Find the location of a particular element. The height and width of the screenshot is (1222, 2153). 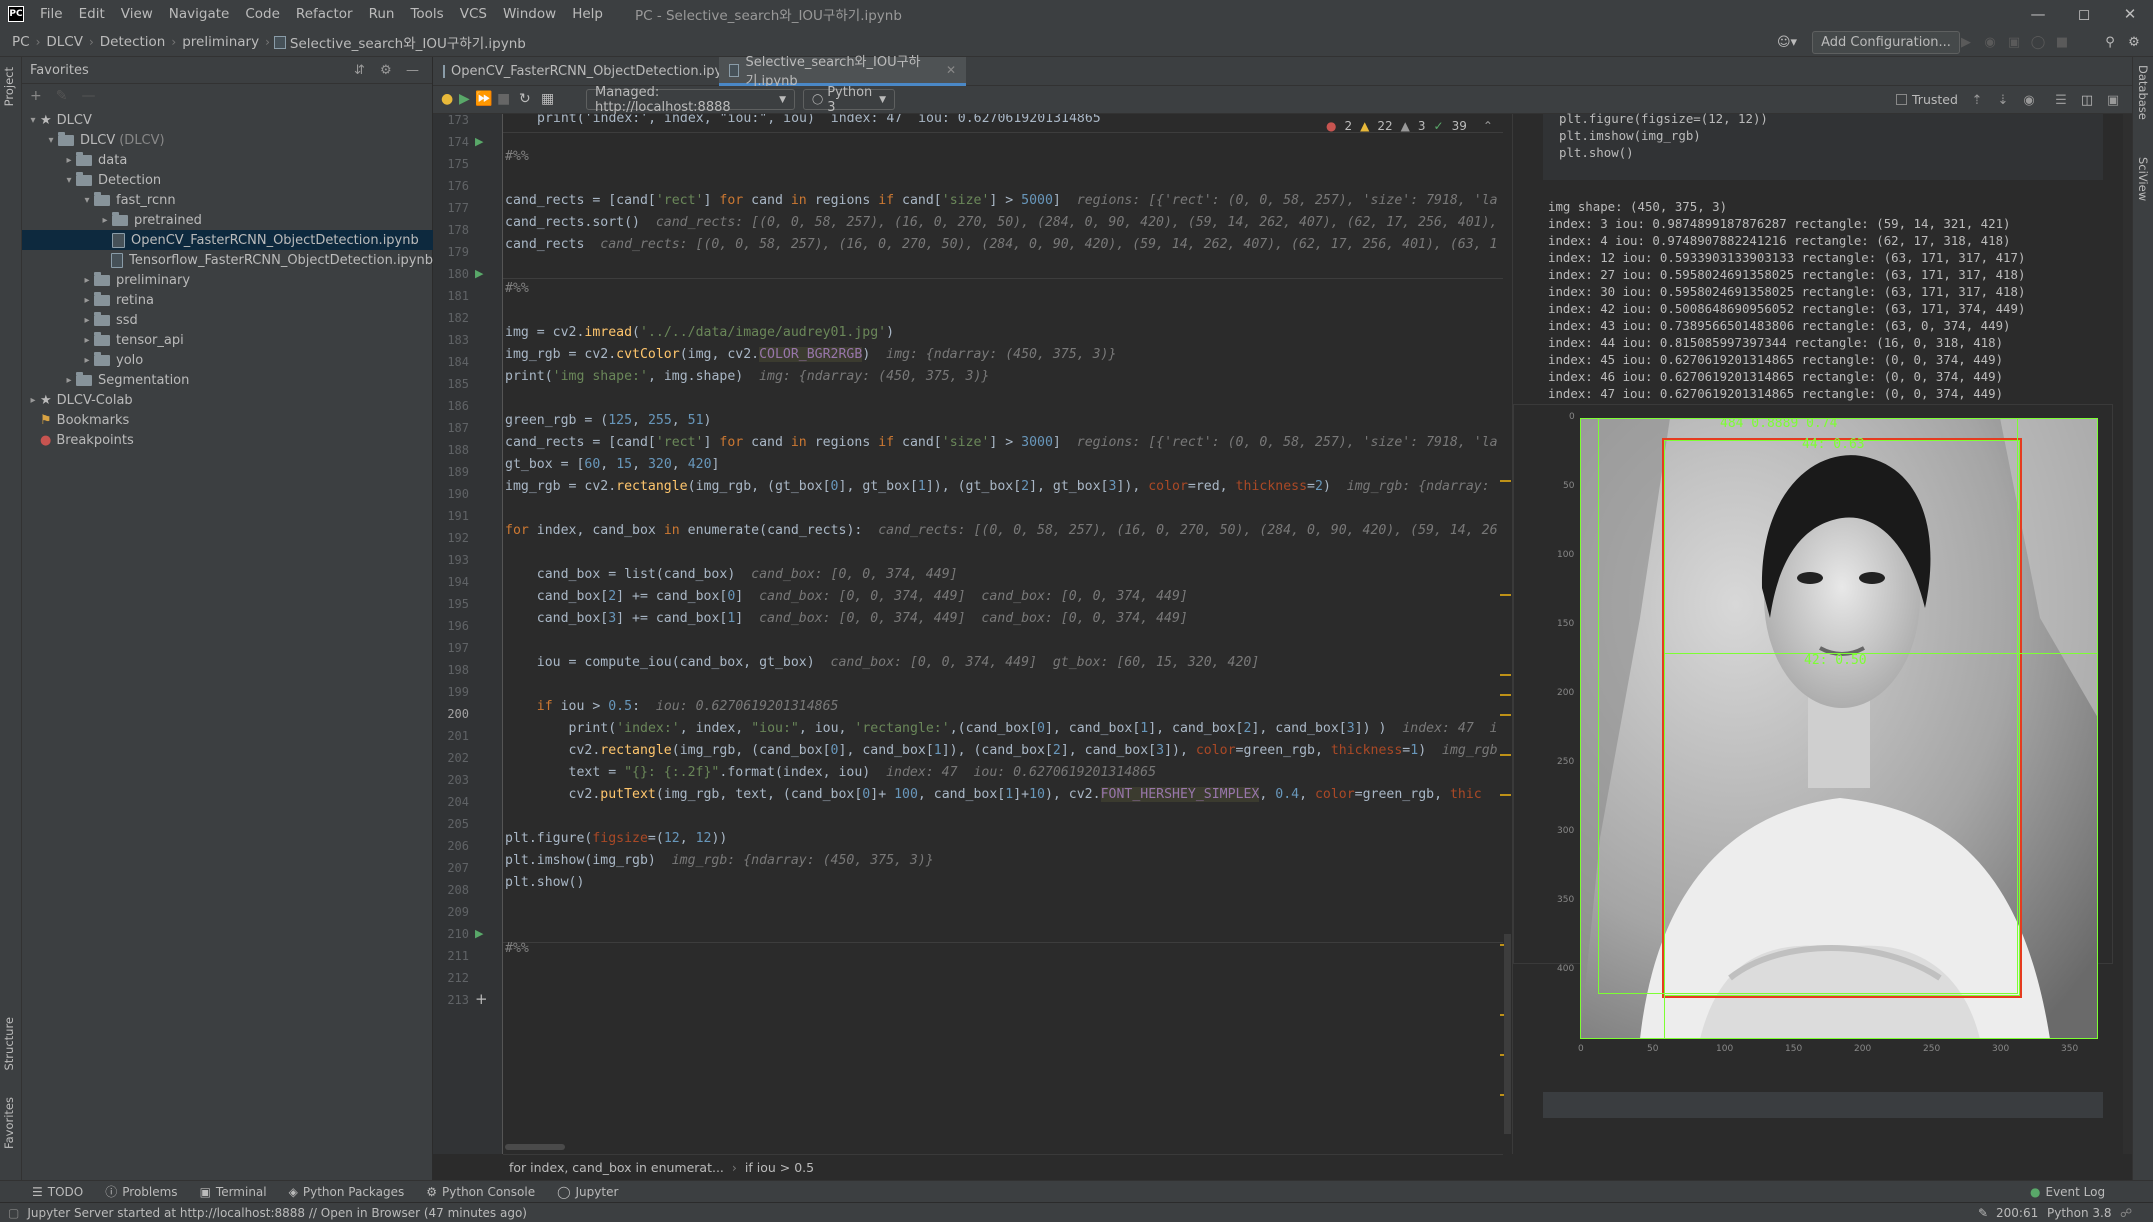

editor-only-icon: ☰ is located at coordinates (2061, 100).